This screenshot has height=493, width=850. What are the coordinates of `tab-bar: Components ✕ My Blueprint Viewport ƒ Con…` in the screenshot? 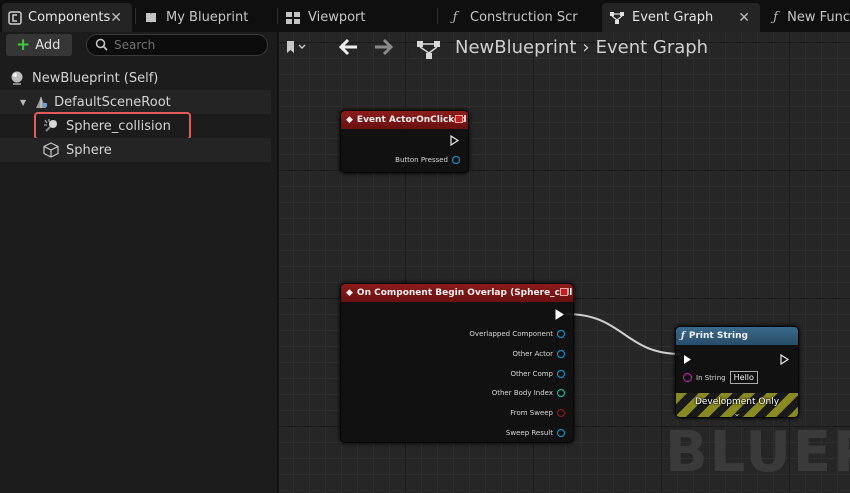 It's located at (425, 16).